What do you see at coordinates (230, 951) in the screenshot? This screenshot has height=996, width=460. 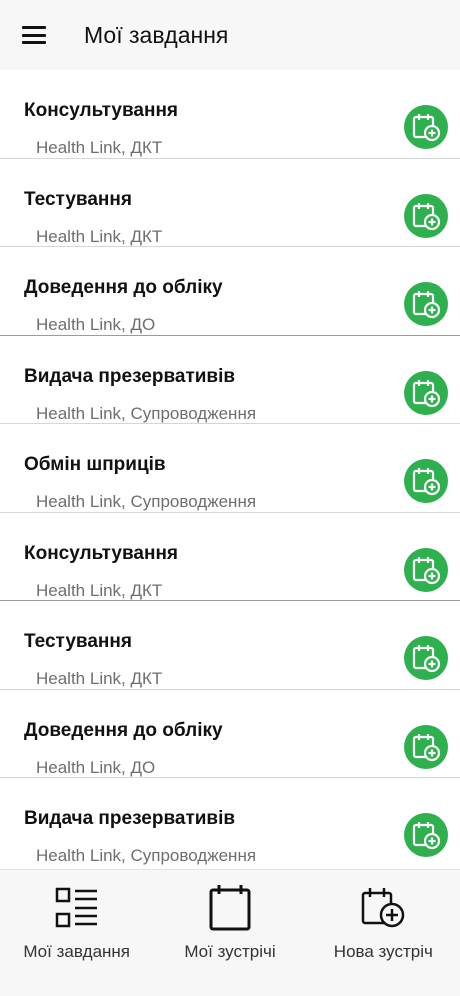 I see `nav-label: Мої зустрічі` at bounding box center [230, 951].